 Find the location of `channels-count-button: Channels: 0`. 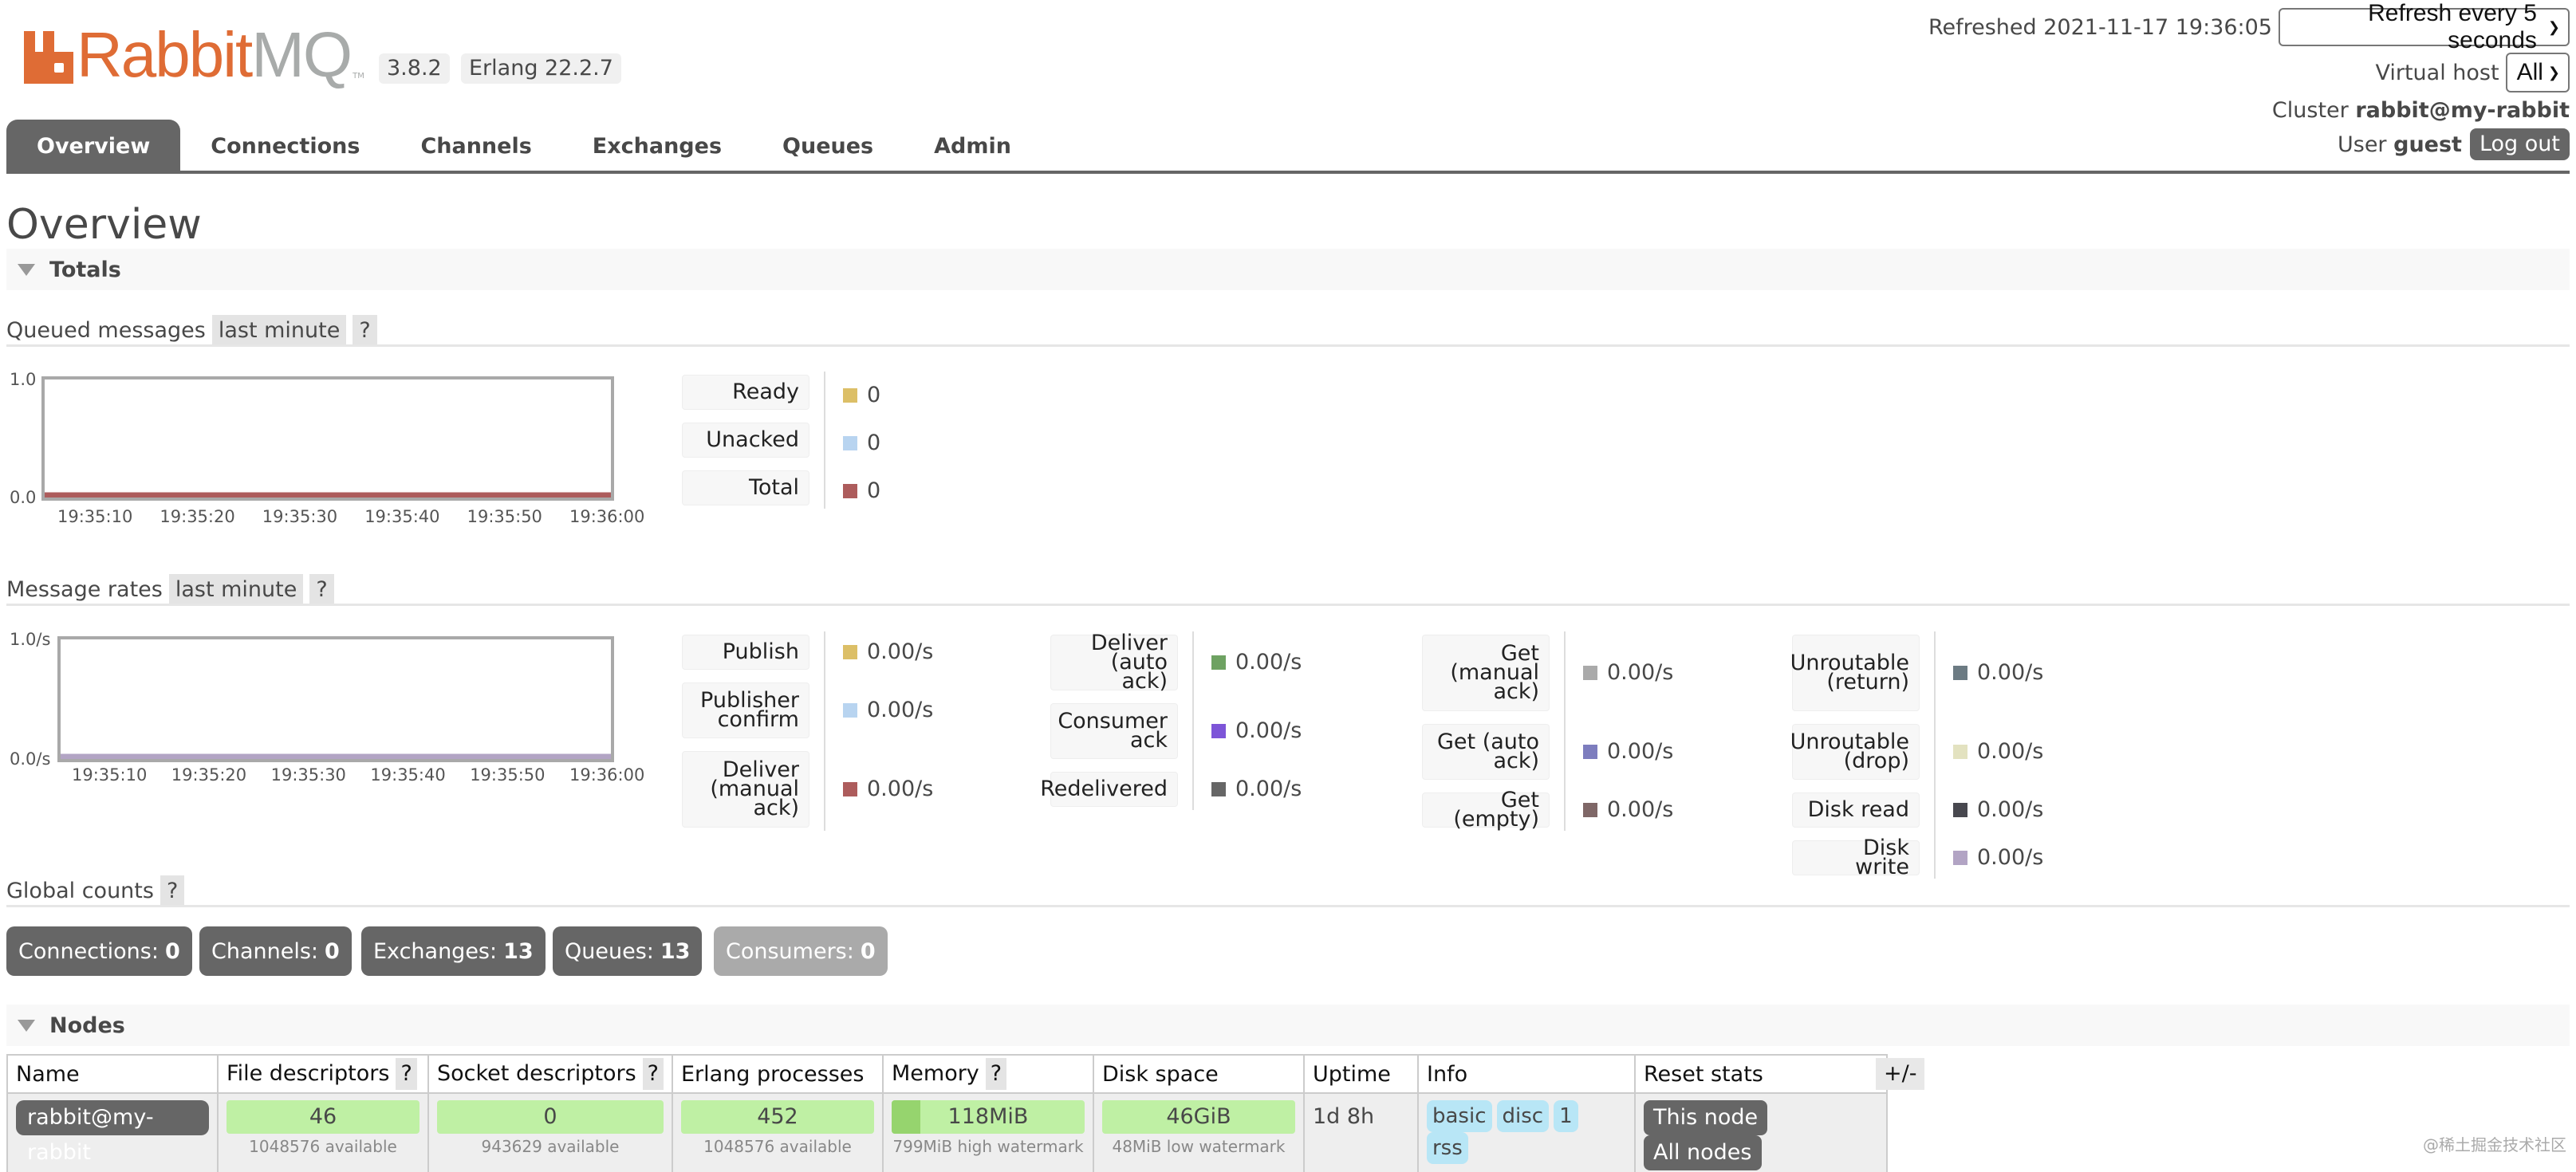

channels-count-button: Channels: 0 is located at coordinates (275, 951).